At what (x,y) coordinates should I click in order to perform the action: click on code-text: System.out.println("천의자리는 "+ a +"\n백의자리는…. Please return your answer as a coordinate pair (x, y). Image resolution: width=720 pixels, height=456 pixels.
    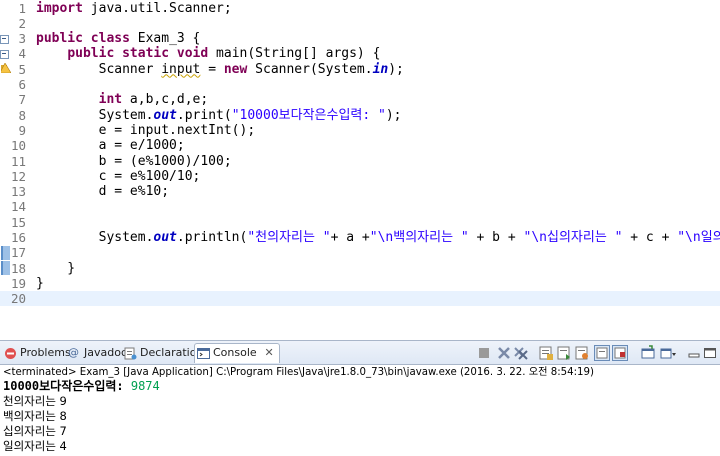
    Looking at the image, I should click on (378, 237).